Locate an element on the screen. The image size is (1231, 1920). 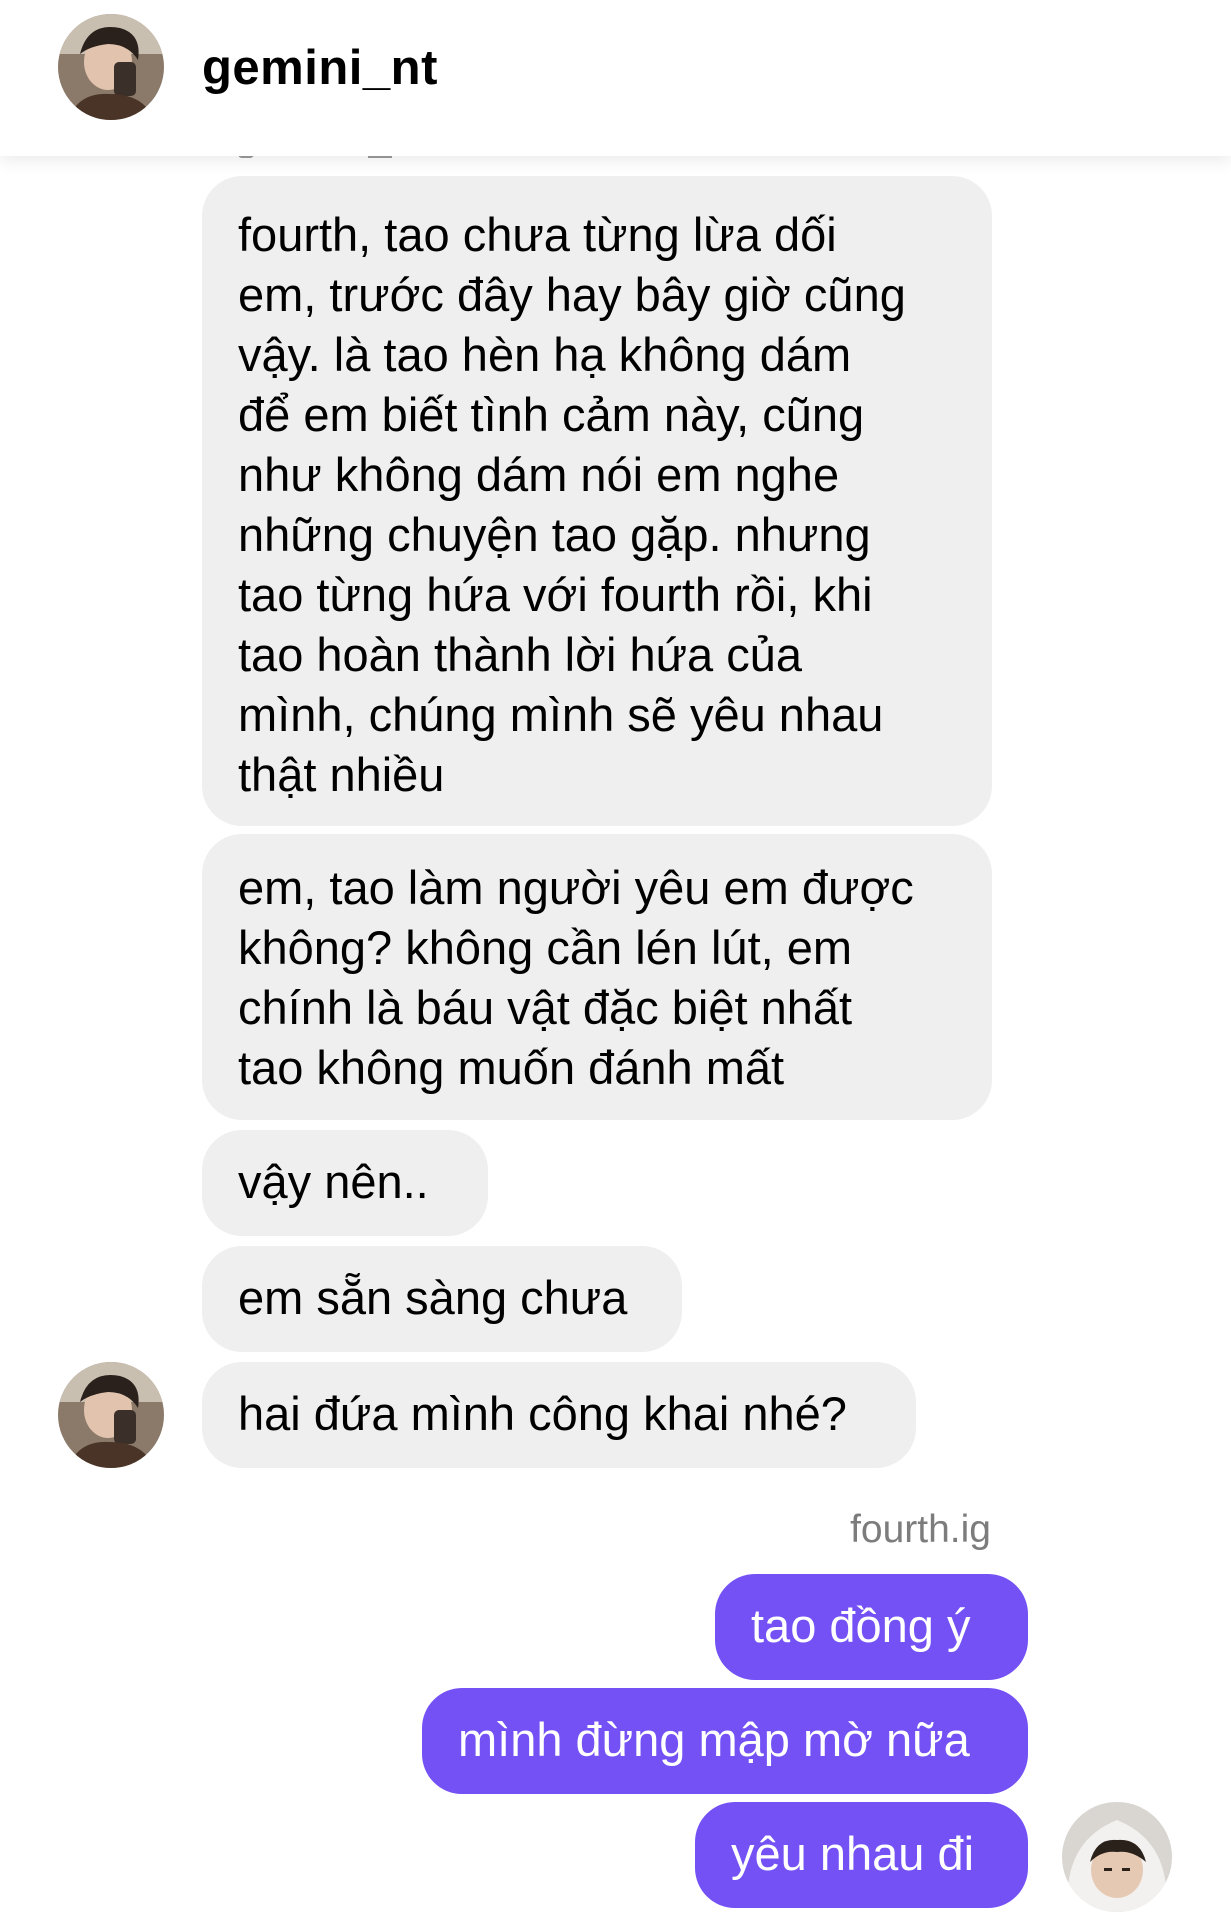
message-bubble-incoming: em sẵn sàng chưa is located at coordinates (442, 1299).